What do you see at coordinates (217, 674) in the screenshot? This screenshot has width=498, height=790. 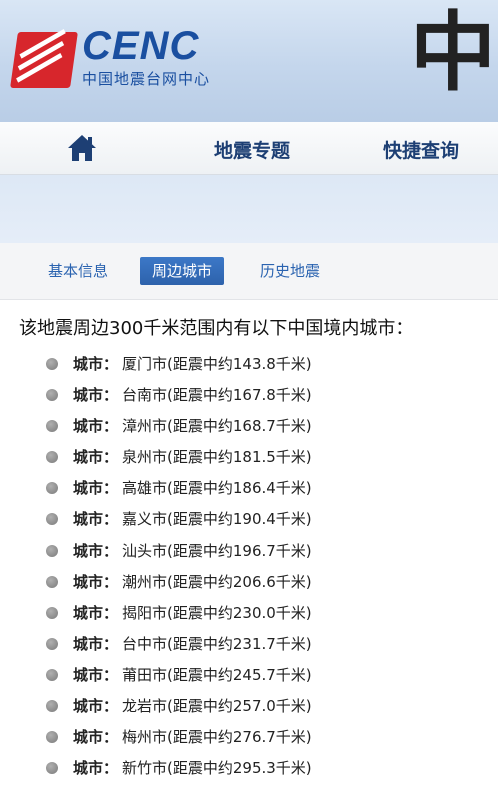 I see `city-value: 莆田市(距震中约245.7千米)` at bounding box center [217, 674].